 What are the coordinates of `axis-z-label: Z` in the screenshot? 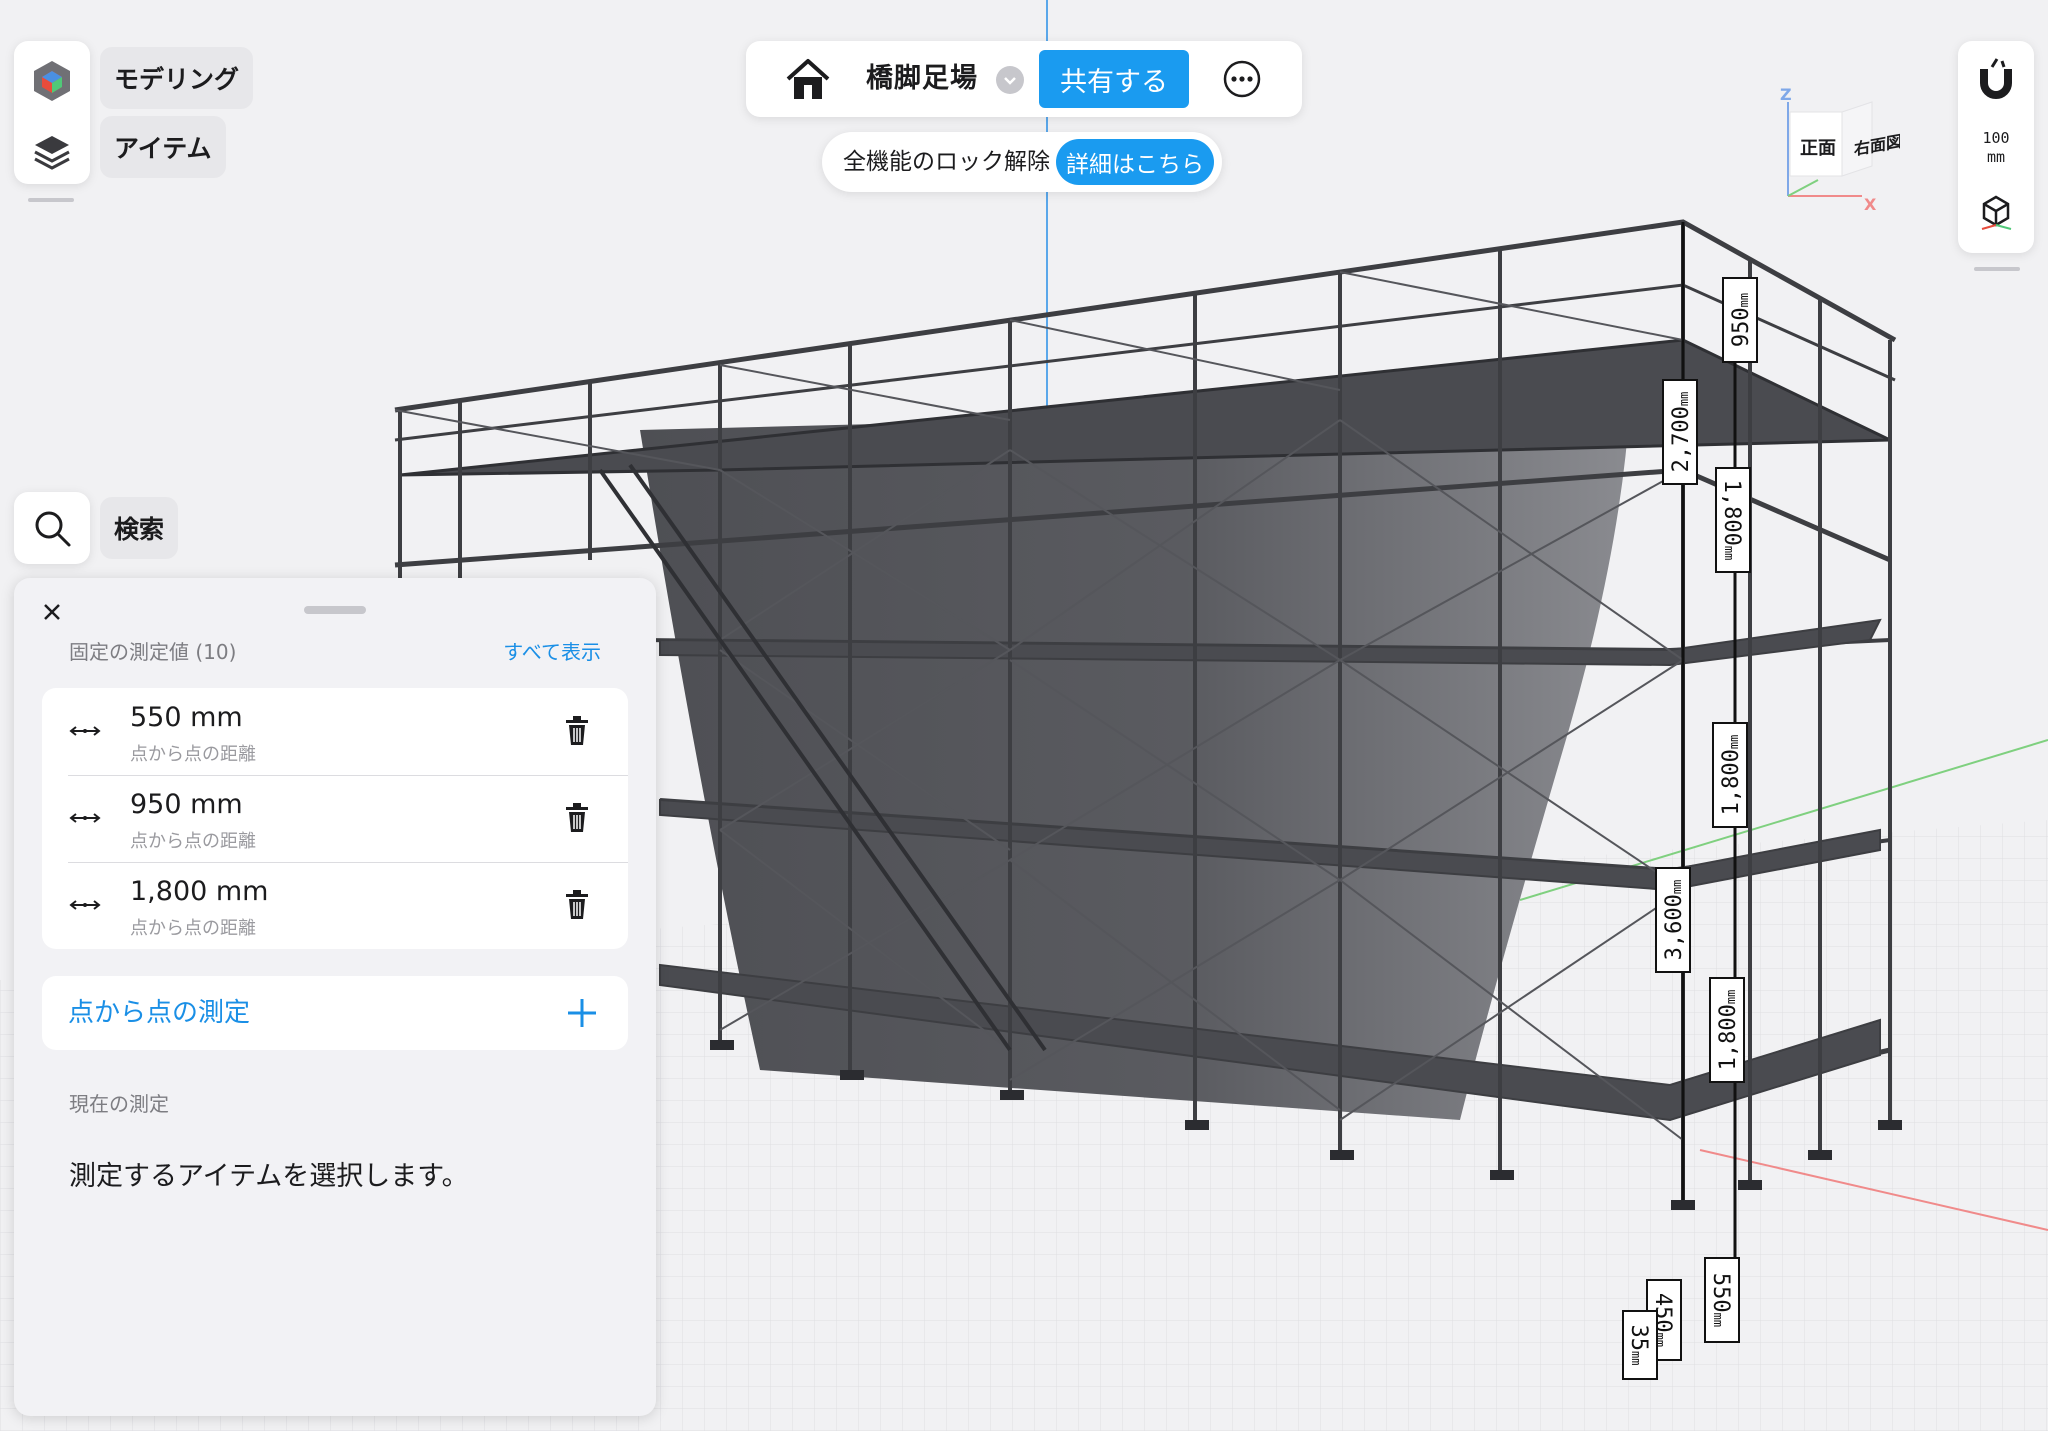 It's located at (1786, 96).